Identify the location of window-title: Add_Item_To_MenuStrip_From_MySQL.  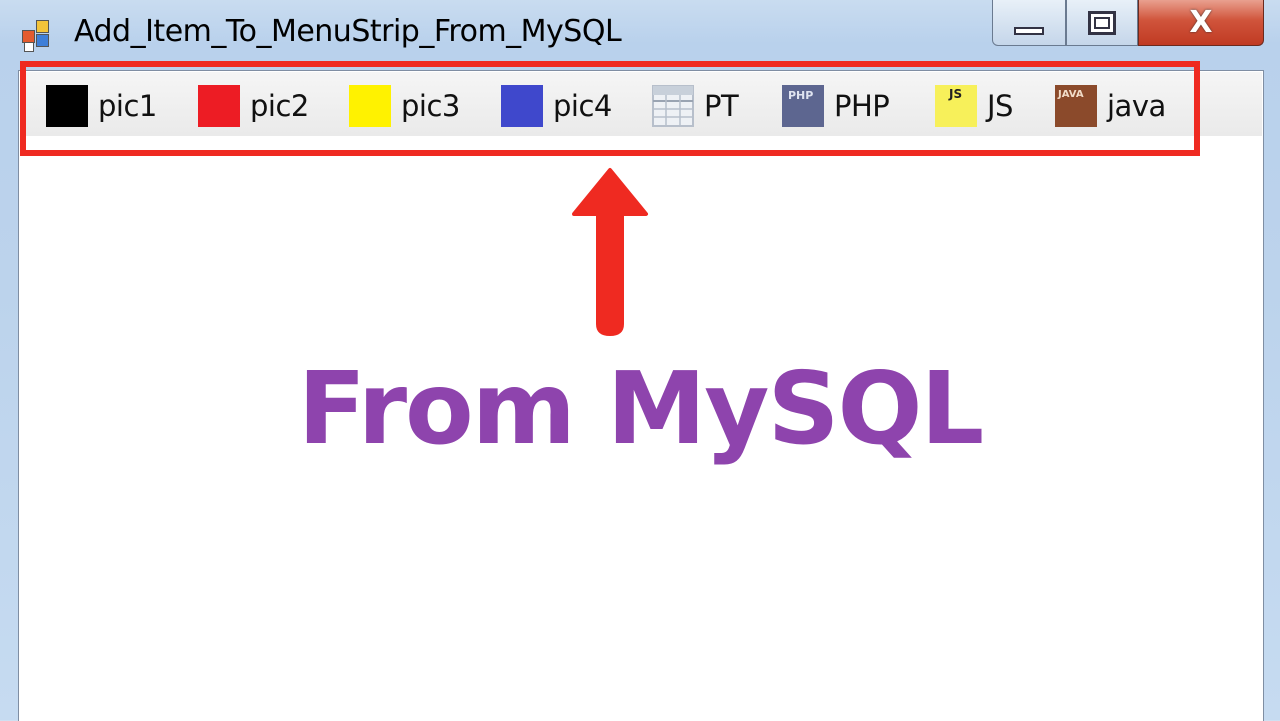
(348, 31).